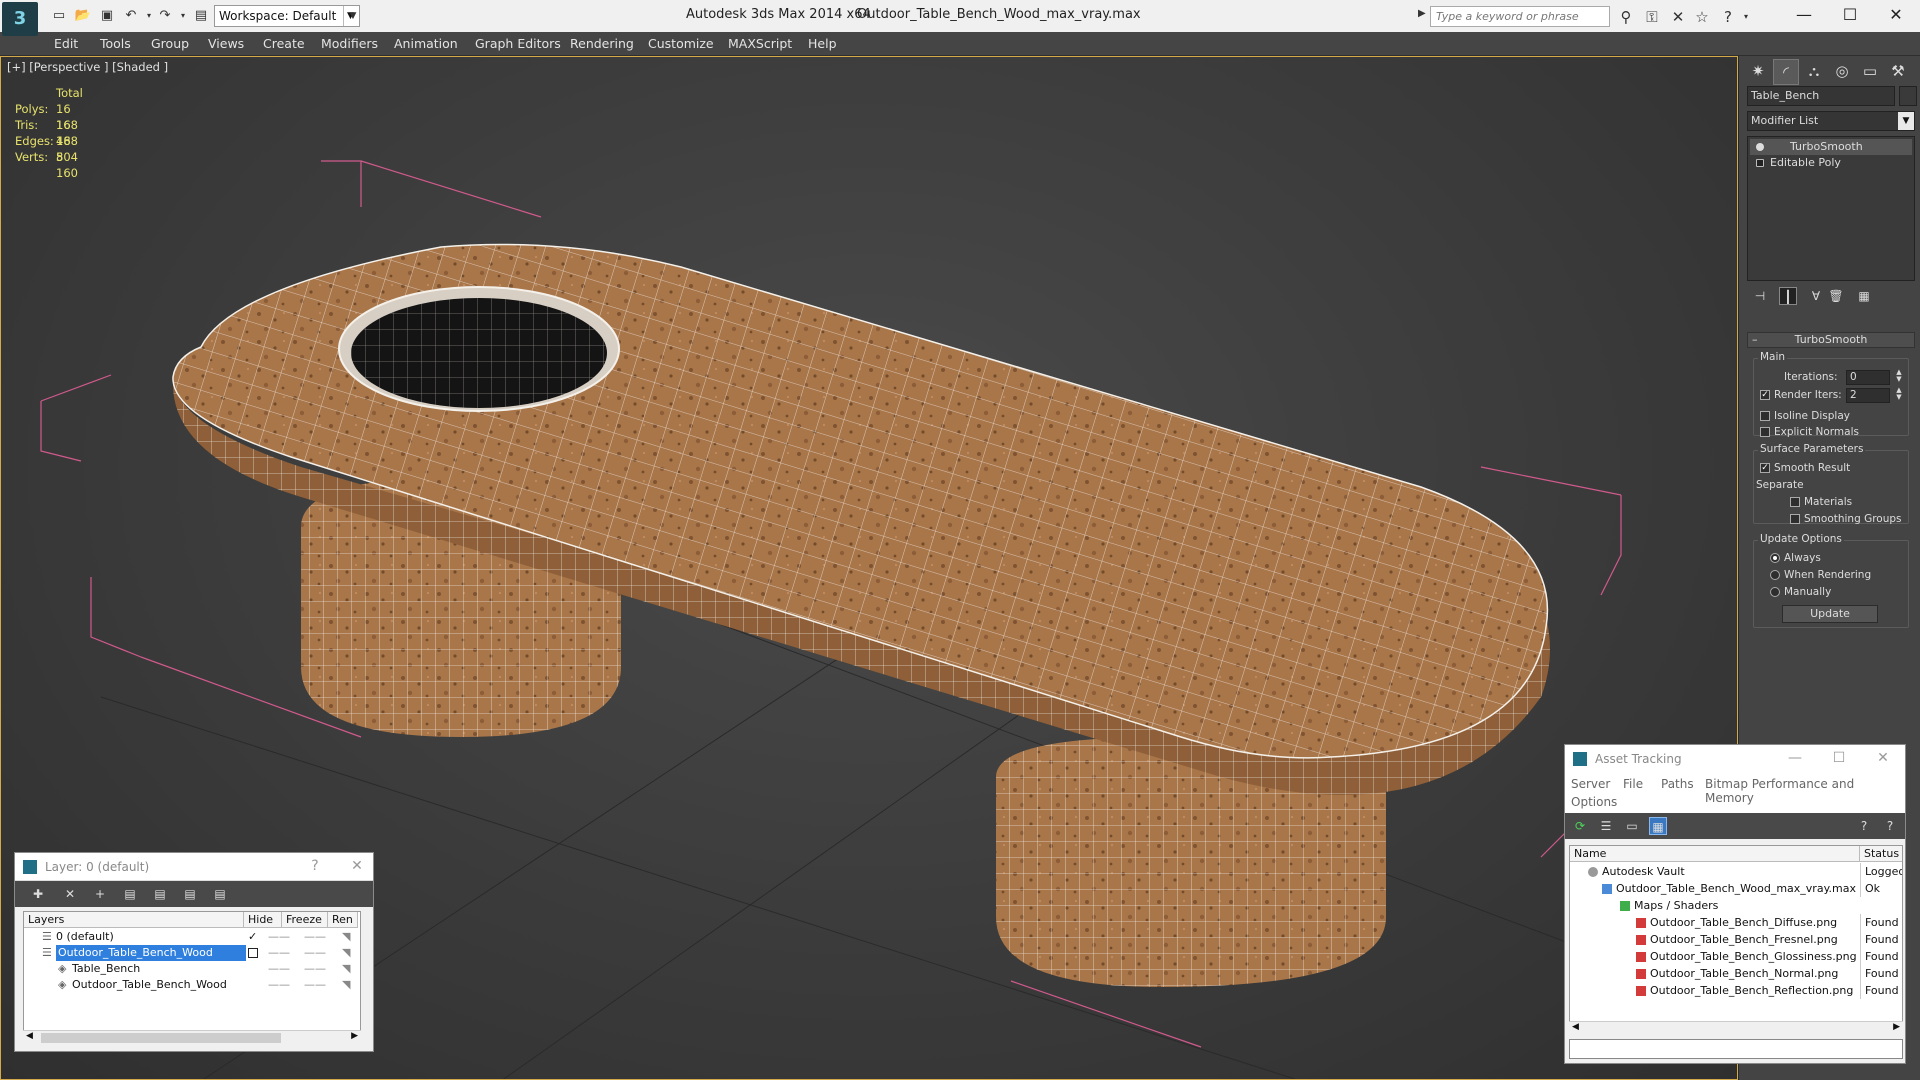  Describe the element at coordinates (1765, 416) in the screenshot. I see `isoline-display-checkbox` at that location.